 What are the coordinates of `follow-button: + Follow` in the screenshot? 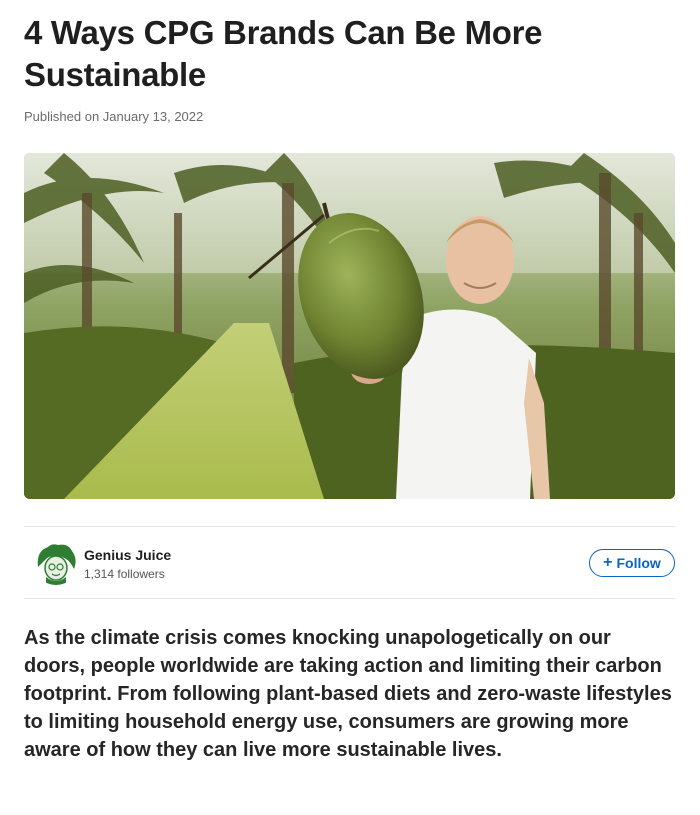 It's located at (632, 563).